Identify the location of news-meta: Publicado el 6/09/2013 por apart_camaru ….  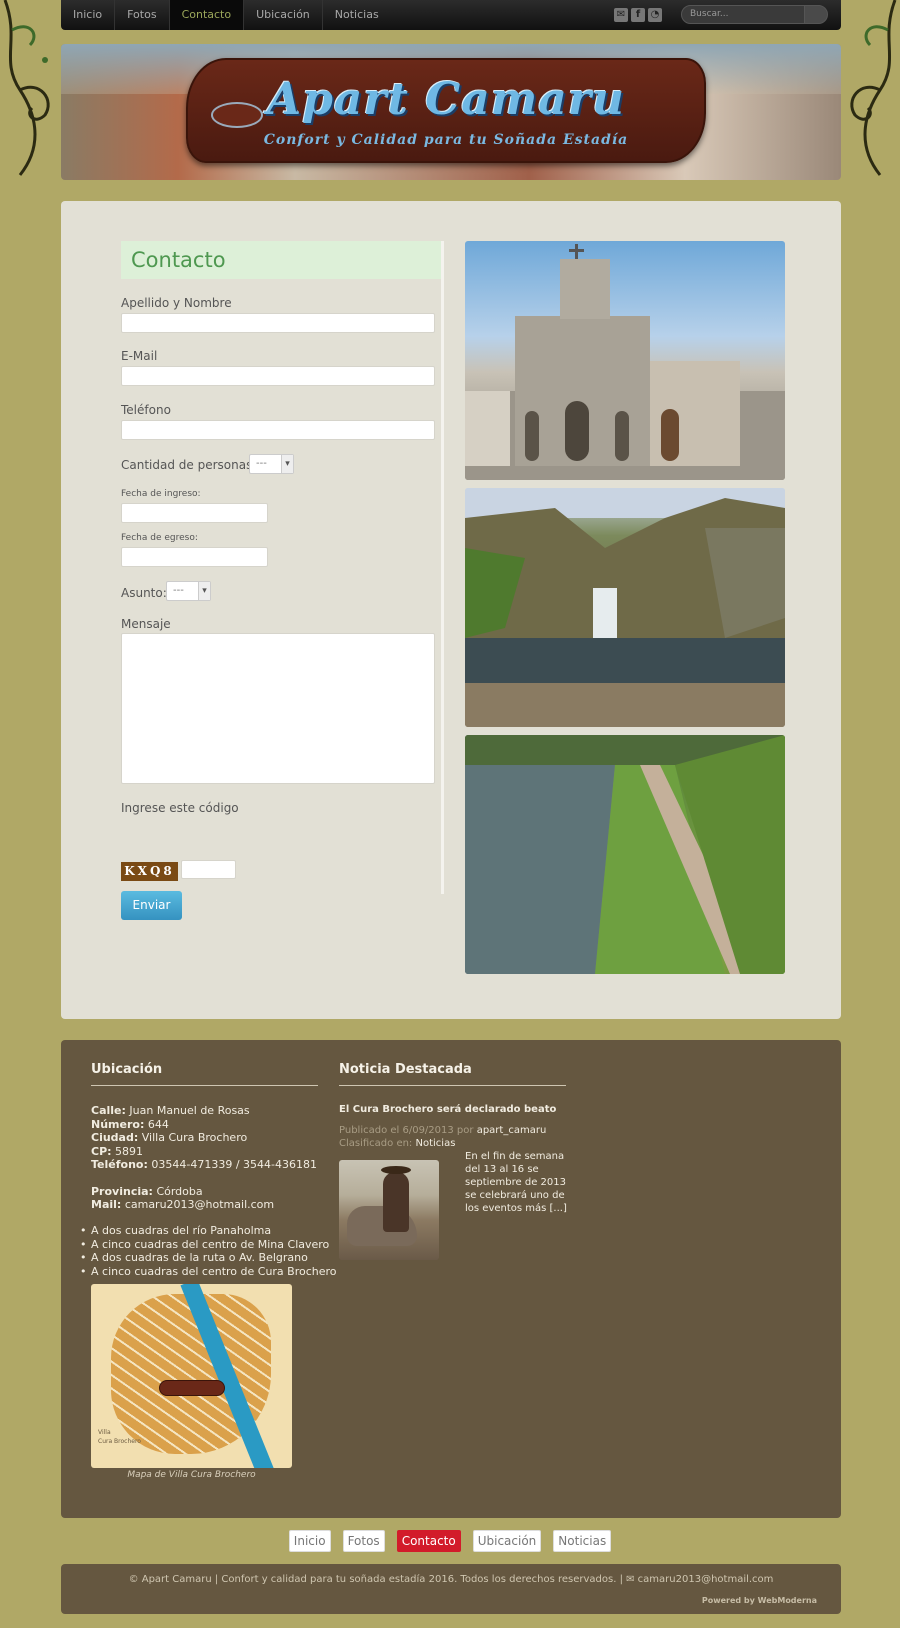
(454, 1137).